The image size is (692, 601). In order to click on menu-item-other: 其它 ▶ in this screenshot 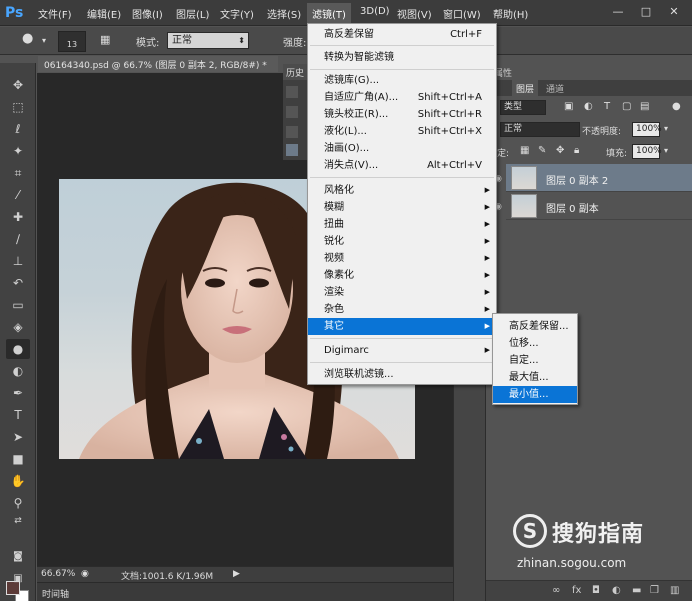, I will do `click(402, 326)`.